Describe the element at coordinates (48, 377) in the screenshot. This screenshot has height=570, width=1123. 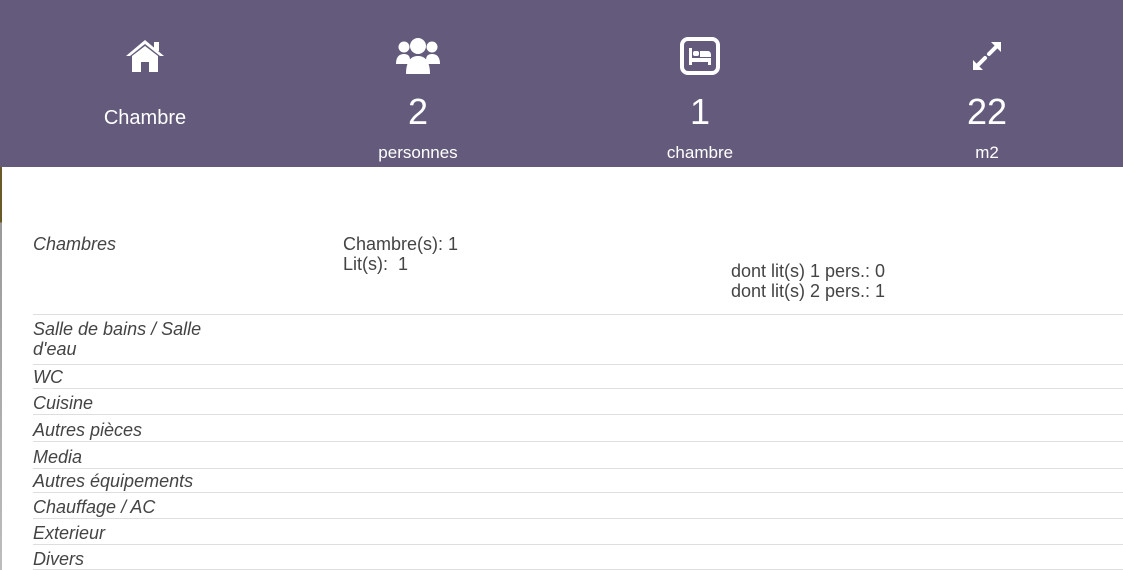
I see `row-label-wc: WC` at that location.